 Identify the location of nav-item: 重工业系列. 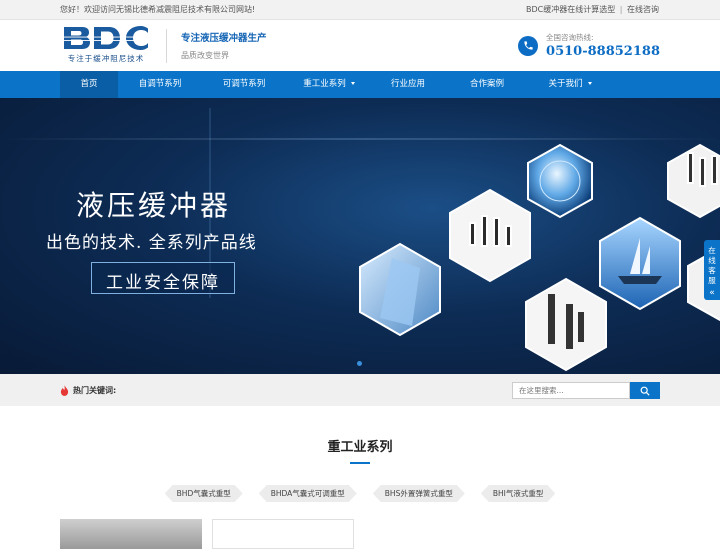
(329, 84).